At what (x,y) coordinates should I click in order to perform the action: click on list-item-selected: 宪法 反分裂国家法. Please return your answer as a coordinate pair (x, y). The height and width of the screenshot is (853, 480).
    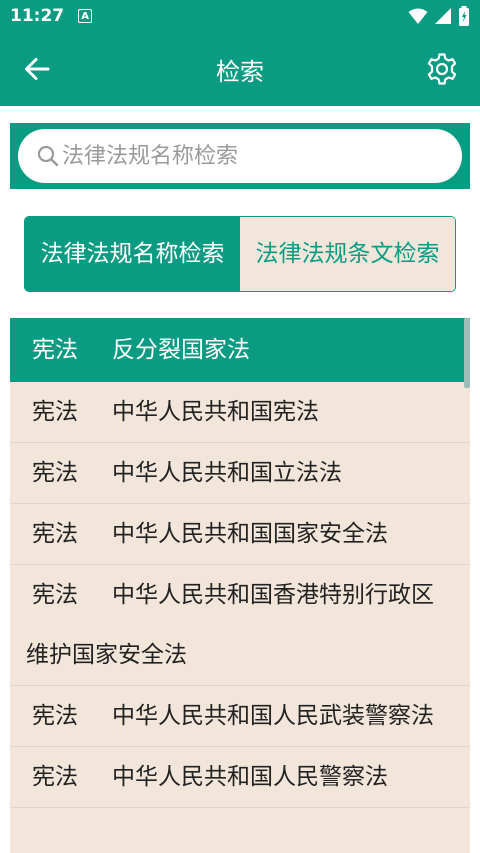
    Looking at the image, I should click on (240, 350).